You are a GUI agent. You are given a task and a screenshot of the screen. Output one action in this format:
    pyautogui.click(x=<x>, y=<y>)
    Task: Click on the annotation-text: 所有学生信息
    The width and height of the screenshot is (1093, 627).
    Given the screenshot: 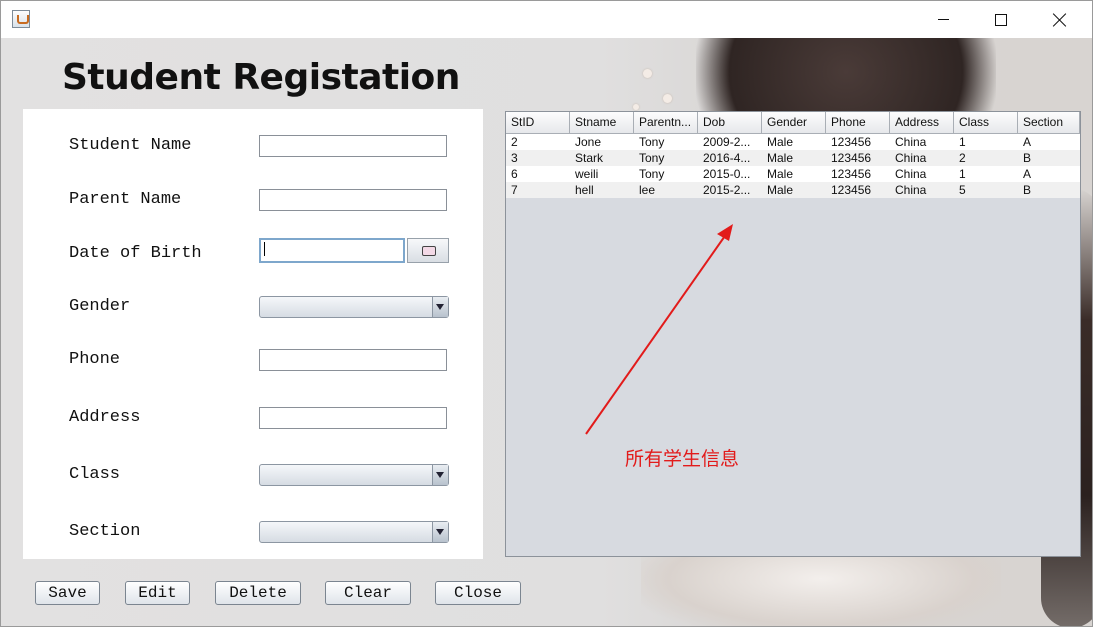 What is the action you would take?
    pyautogui.click(x=682, y=459)
    